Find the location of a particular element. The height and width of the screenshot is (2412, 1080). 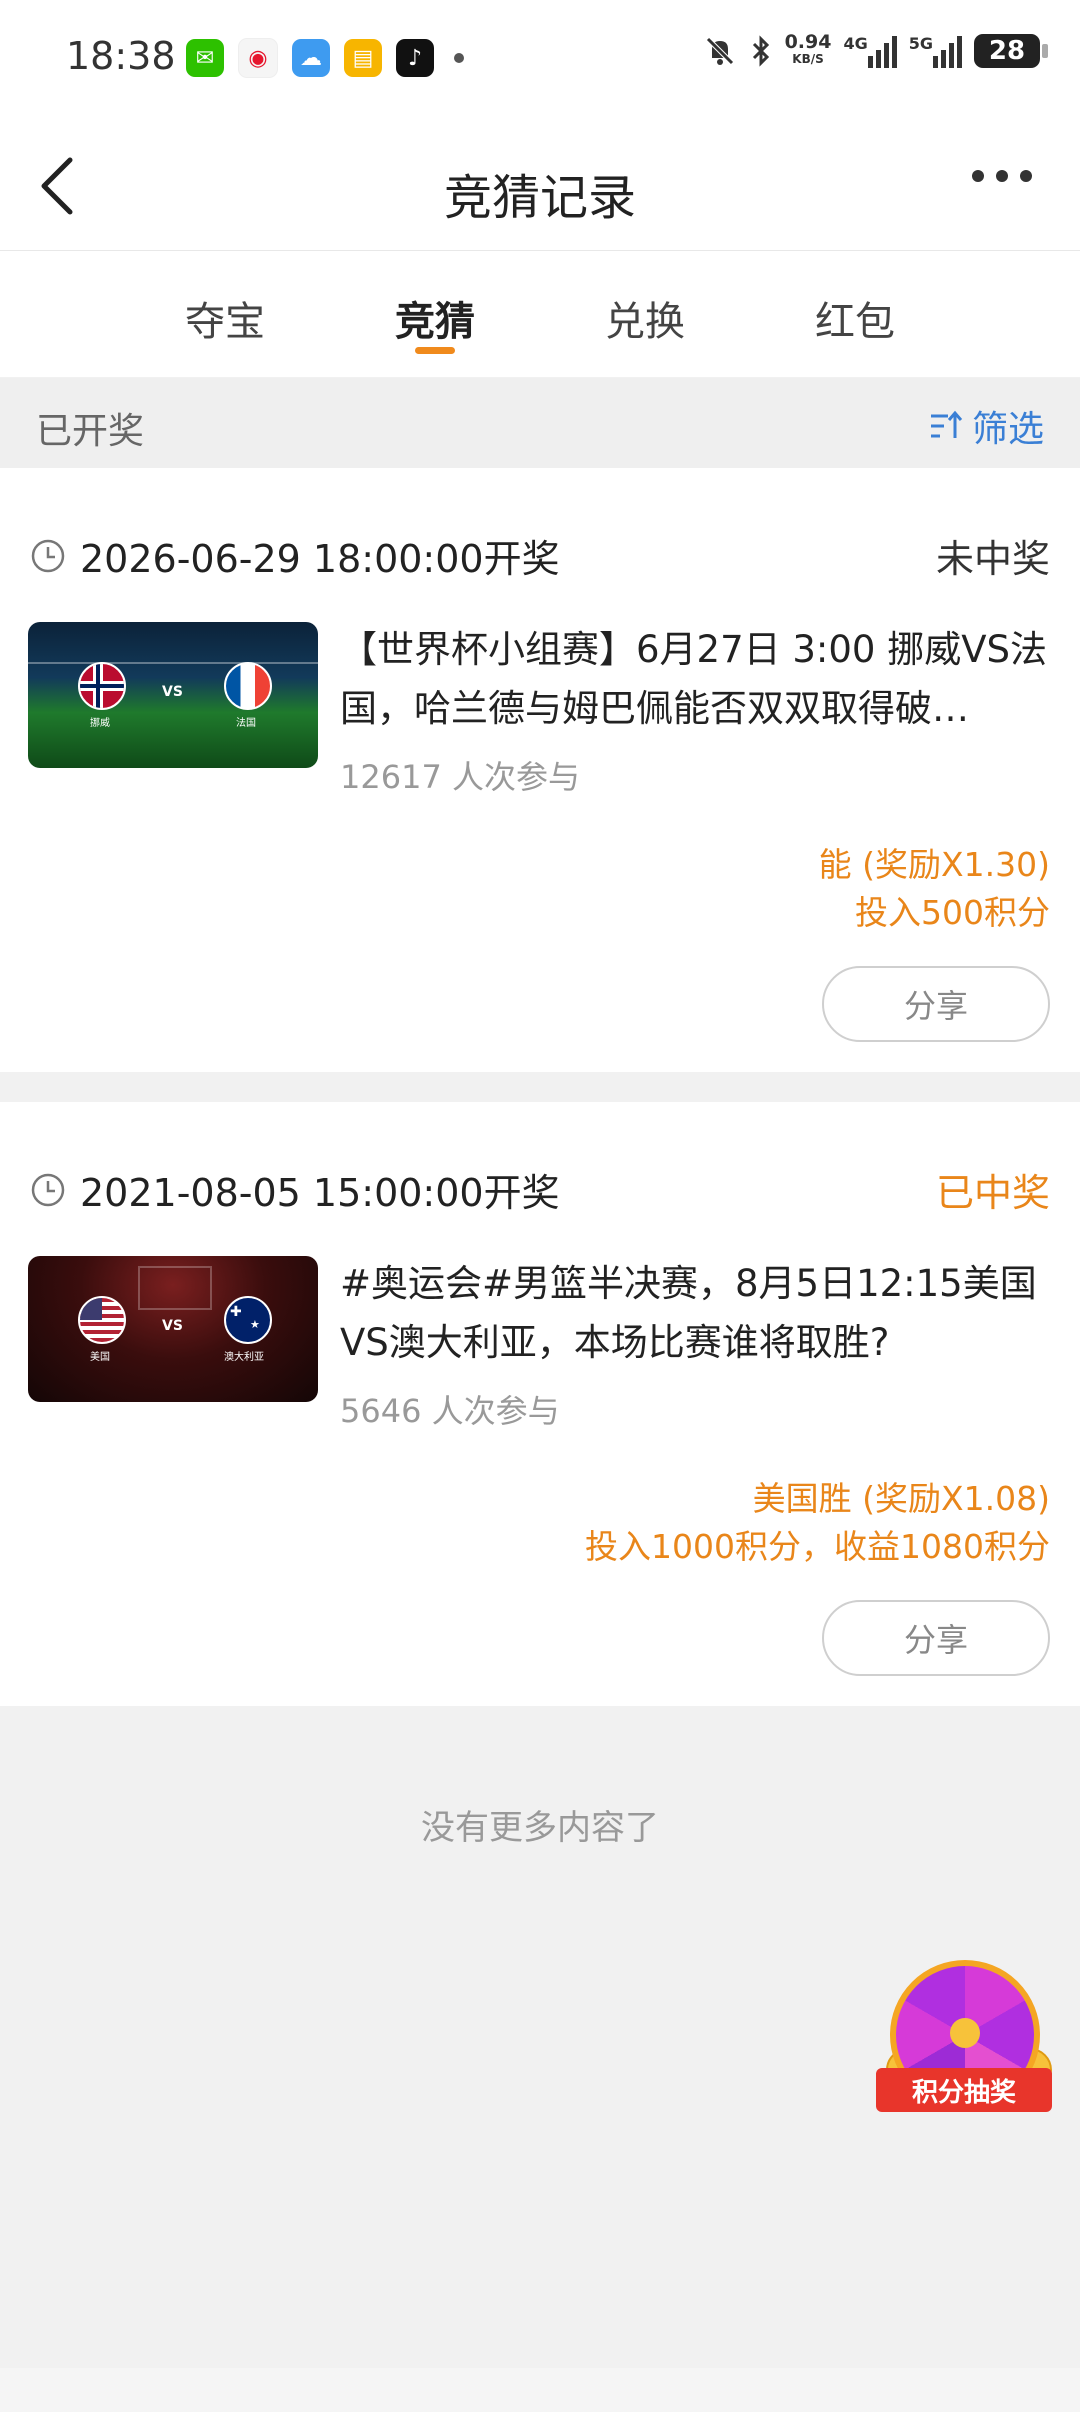

draw-time: 2021-08-05 15:00:00开奖 is located at coordinates (320, 1193).